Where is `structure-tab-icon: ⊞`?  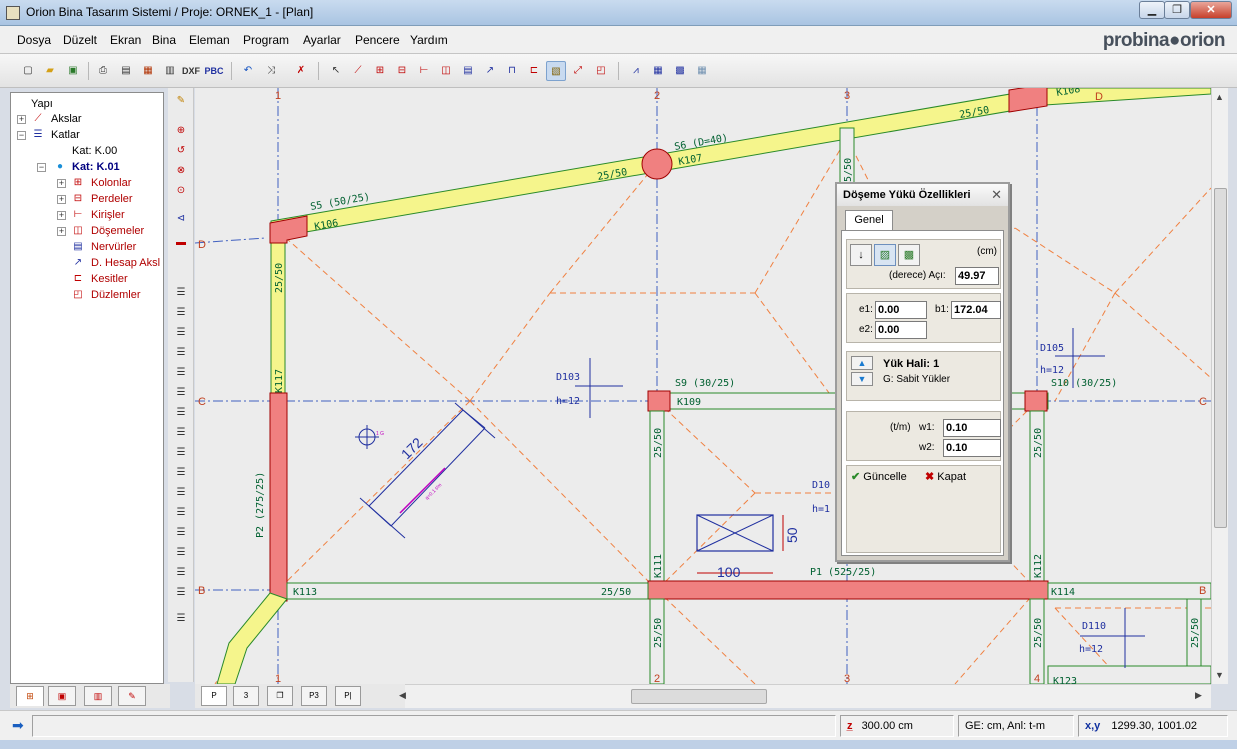
structure-tab-icon: ⊞ is located at coordinates (30, 696).